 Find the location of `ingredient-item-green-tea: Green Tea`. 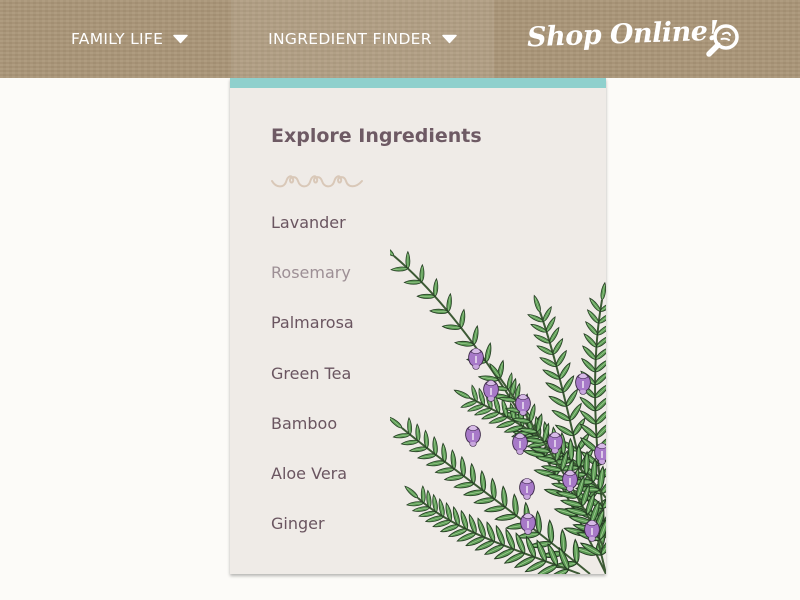

ingredient-item-green-tea: Green Tea is located at coordinates (312, 388).